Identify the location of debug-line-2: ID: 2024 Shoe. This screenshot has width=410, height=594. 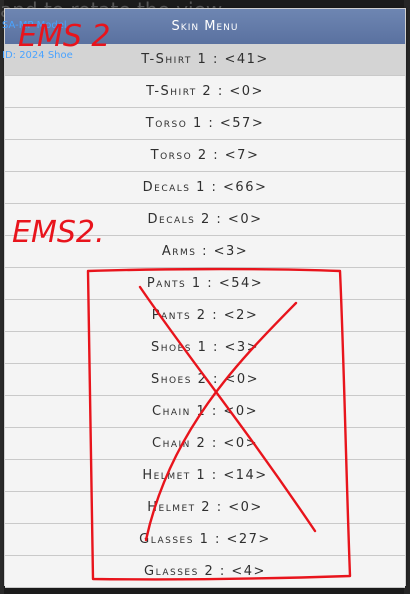
(37, 55).